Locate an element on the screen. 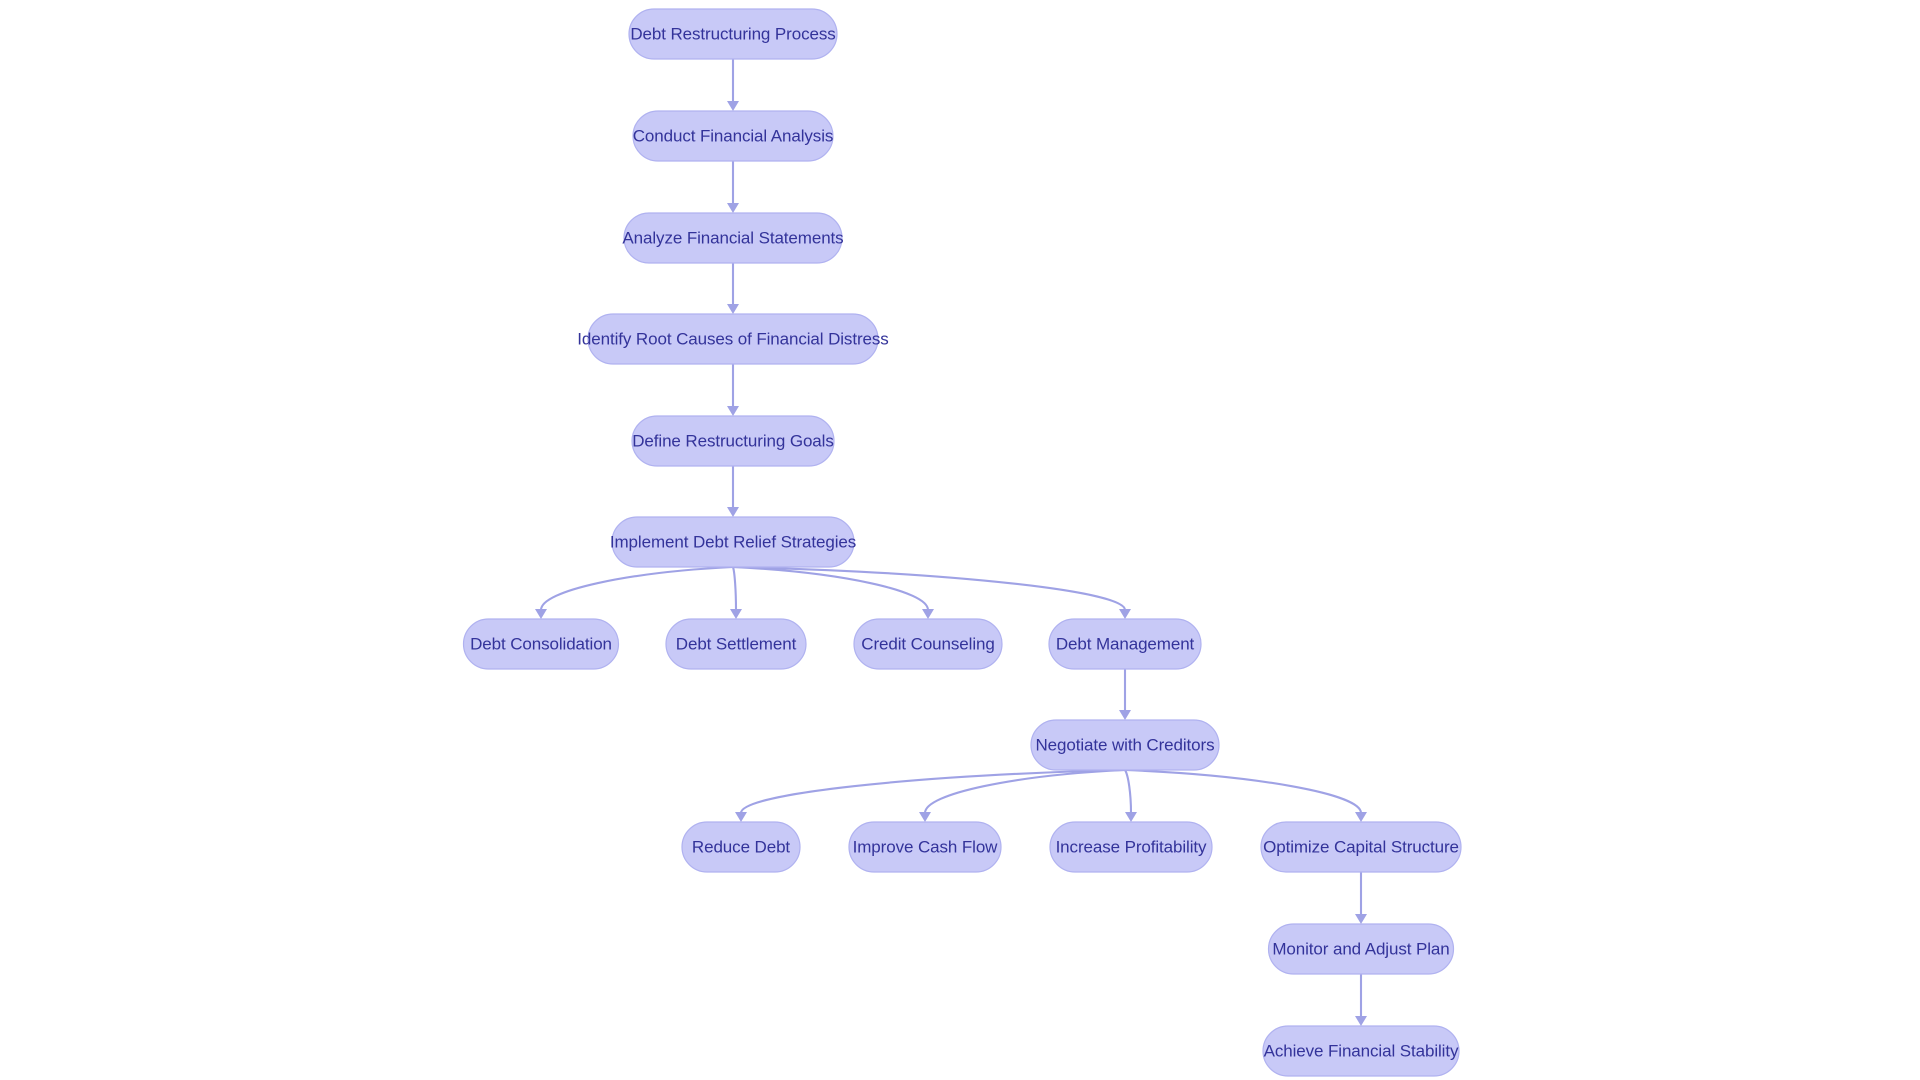  node-conduct-financial-analysis: Conduct Financial Analysis is located at coordinates (733, 136).